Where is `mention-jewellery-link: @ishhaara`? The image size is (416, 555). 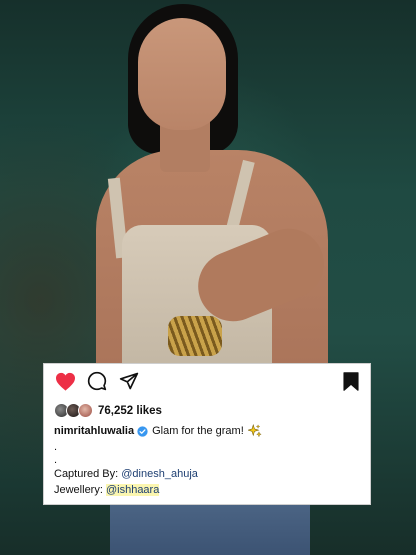 mention-jewellery-link: @ishhaara is located at coordinates (132, 490).